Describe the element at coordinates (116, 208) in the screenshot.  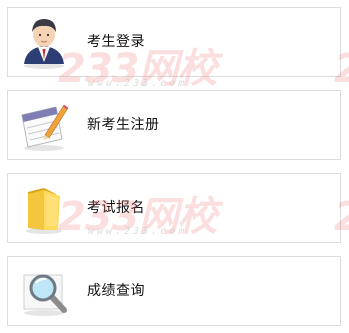
I see `exam-signup-label: 考试报名` at that location.